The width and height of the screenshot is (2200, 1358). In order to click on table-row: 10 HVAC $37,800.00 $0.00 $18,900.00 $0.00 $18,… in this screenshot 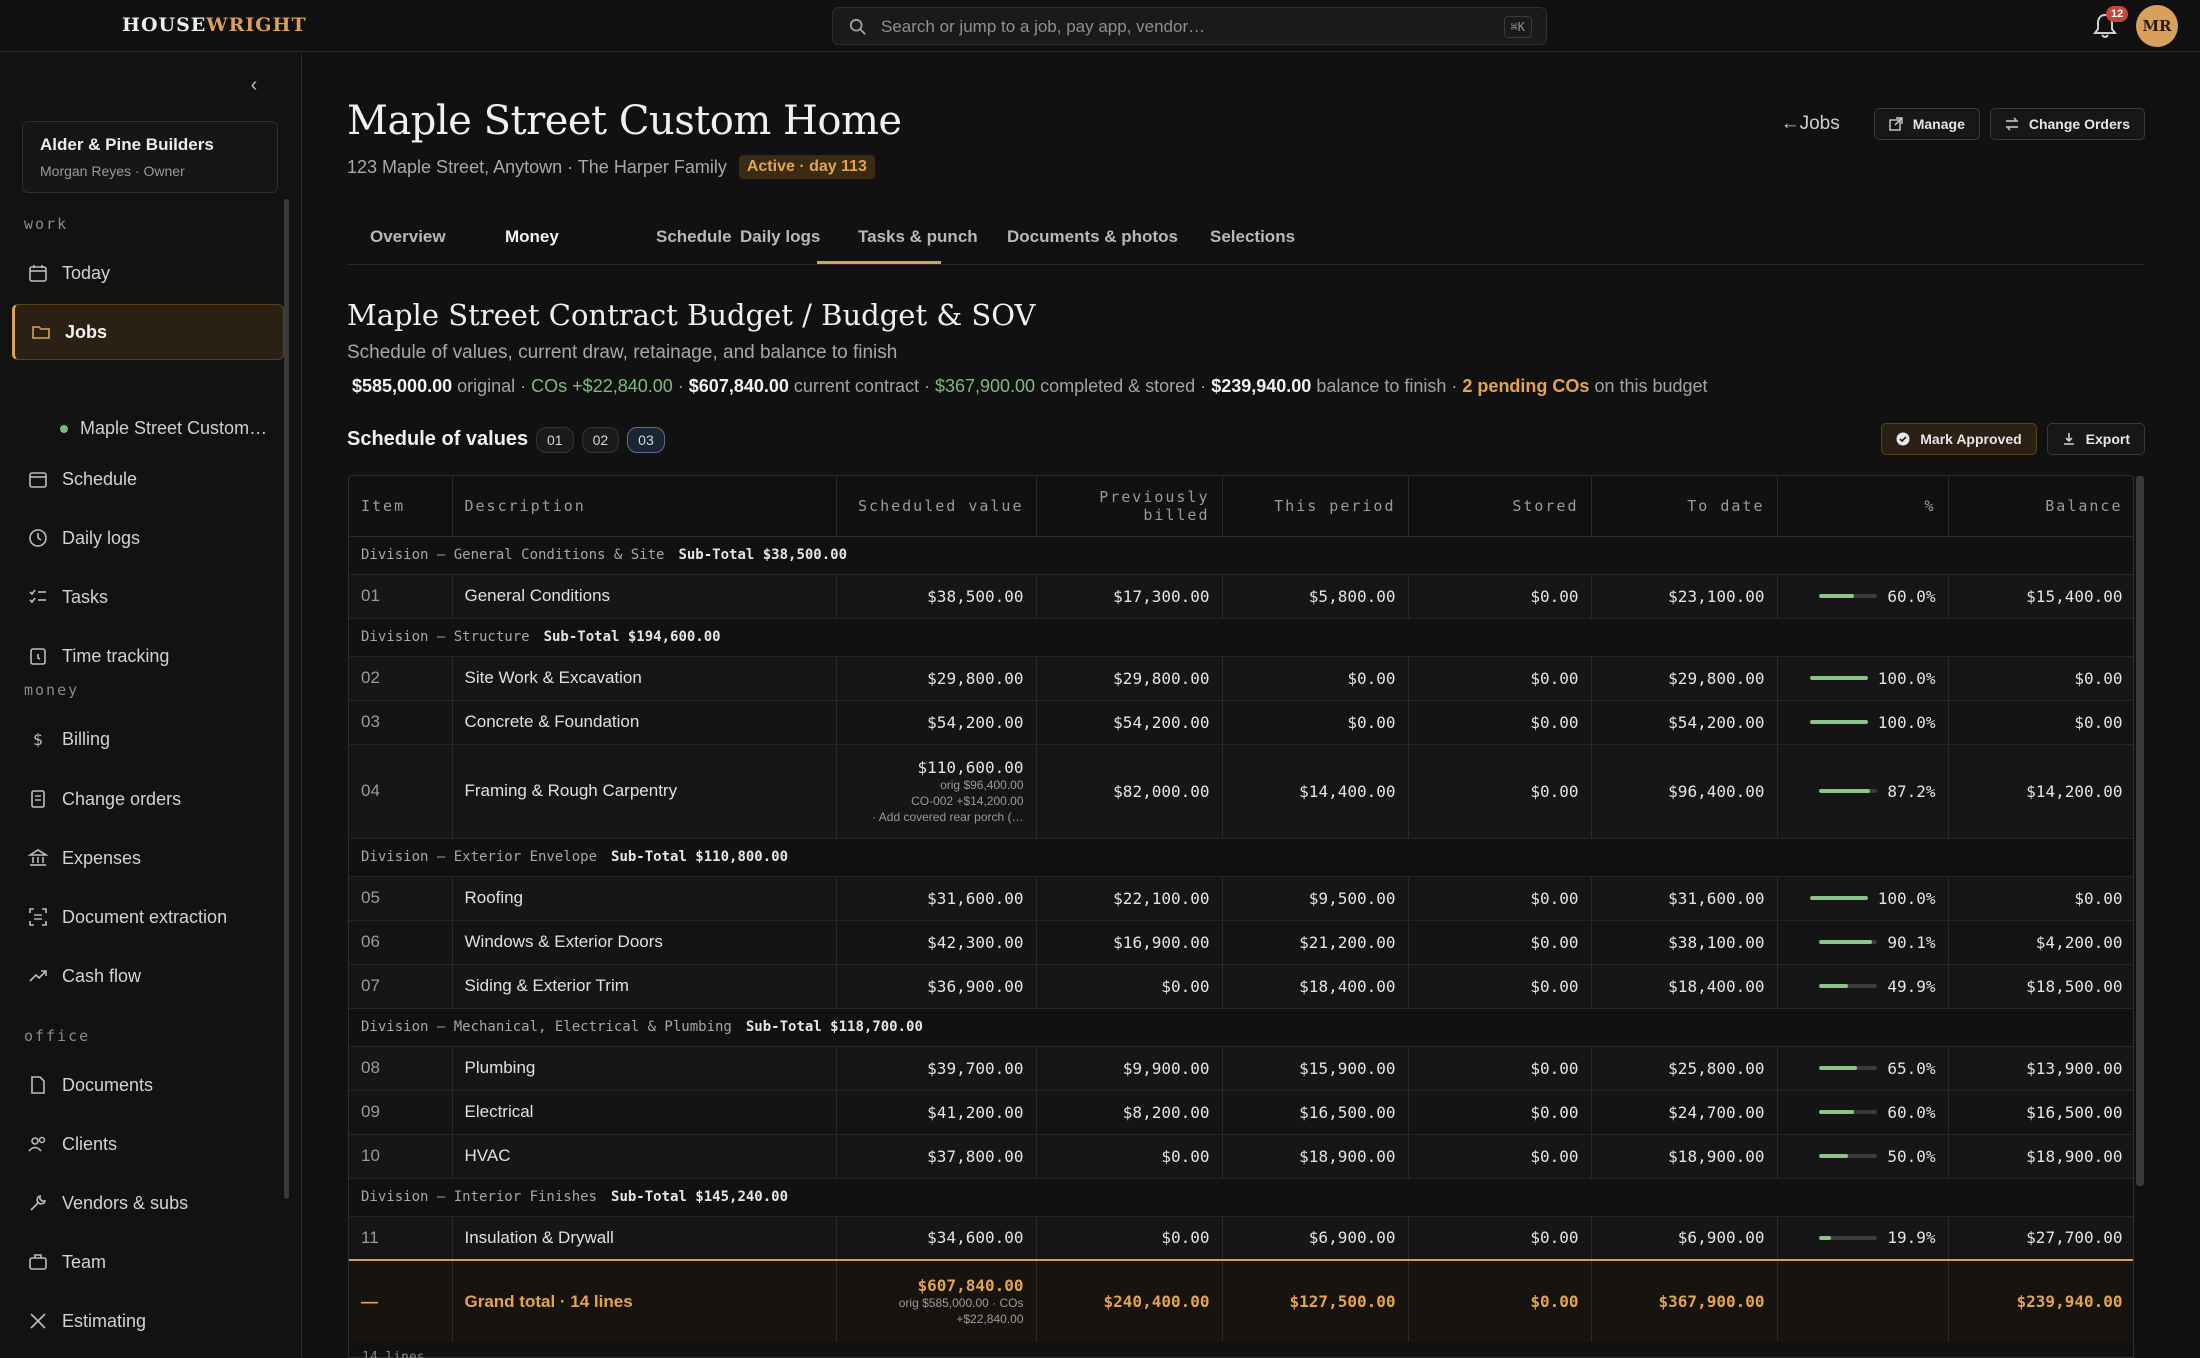, I will do `click(1241, 1156)`.